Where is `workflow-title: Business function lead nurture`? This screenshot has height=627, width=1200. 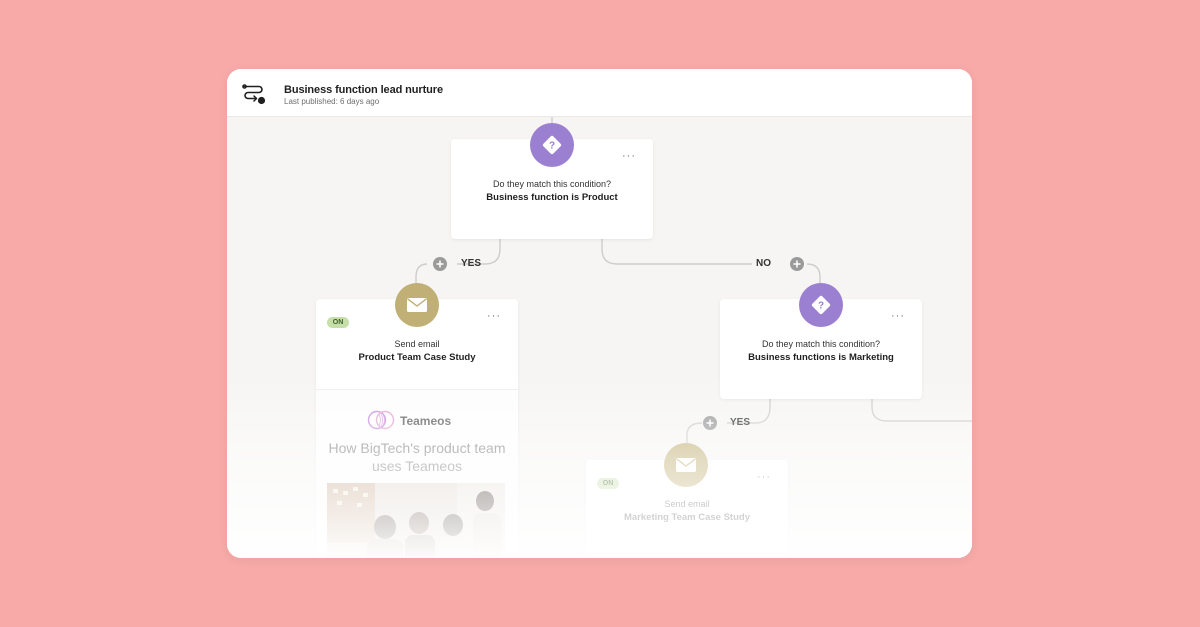
workflow-title: Business function lead nurture is located at coordinates (363, 90).